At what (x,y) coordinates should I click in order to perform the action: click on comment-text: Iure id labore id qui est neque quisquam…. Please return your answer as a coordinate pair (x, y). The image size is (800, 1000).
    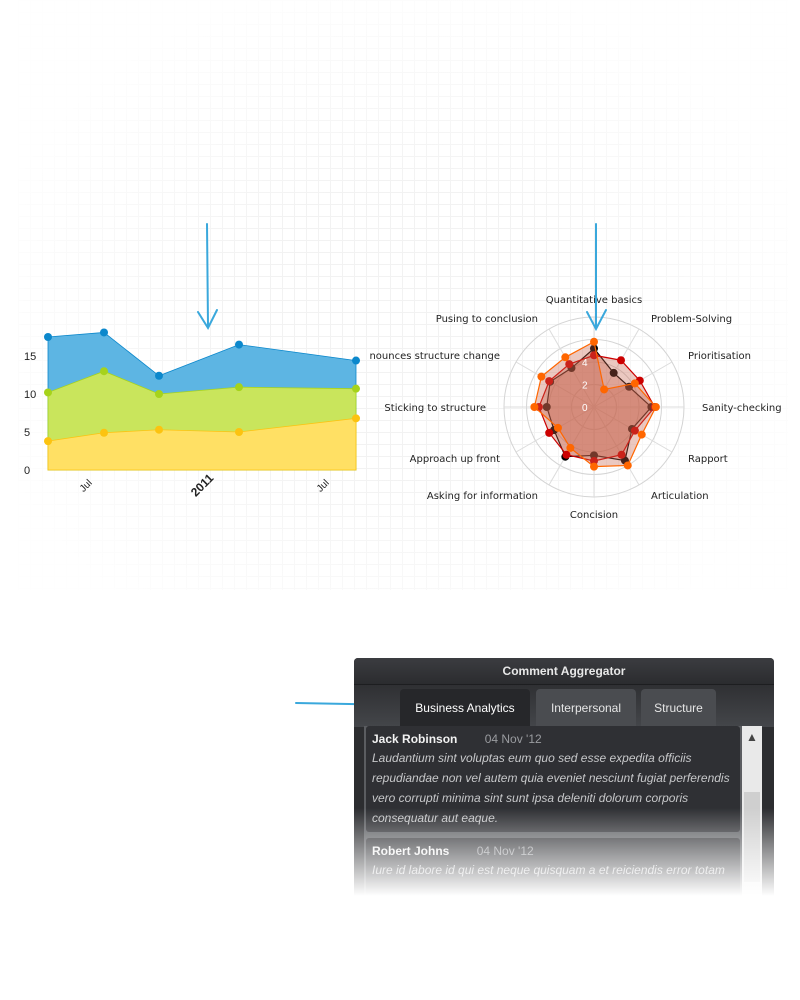
    Looking at the image, I should click on (548, 870).